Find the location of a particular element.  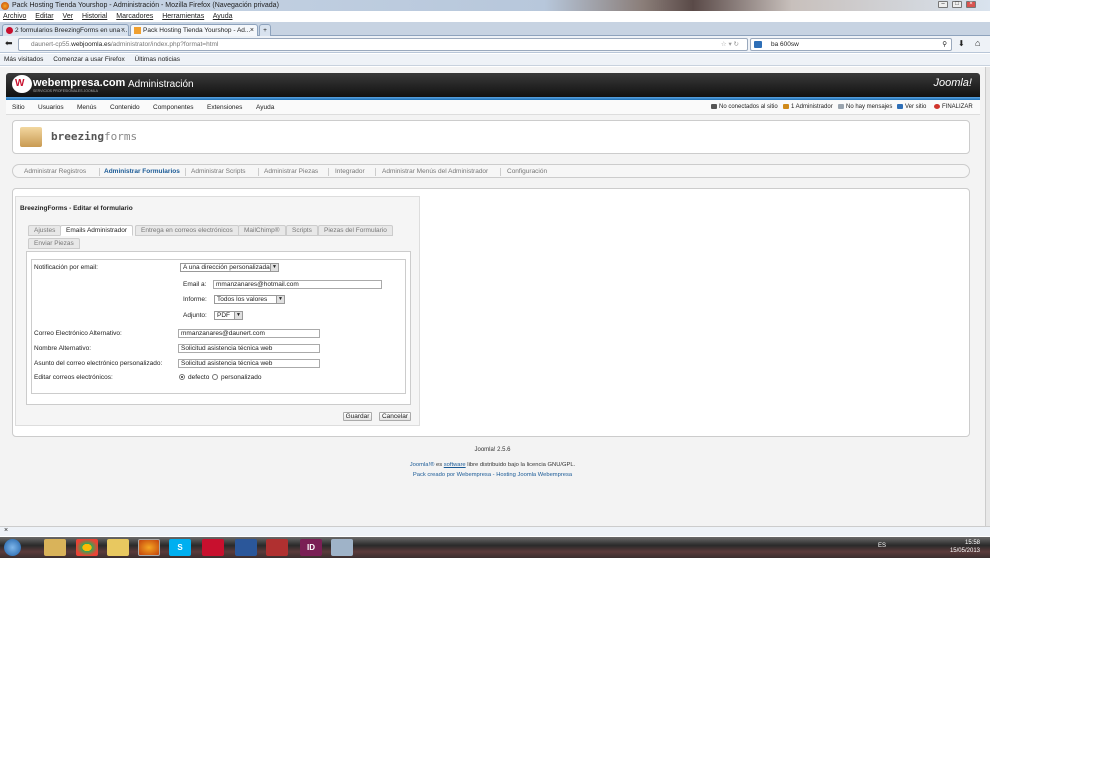

alt-email-input: mmanzanares@daunert.com is located at coordinates (249, 333).